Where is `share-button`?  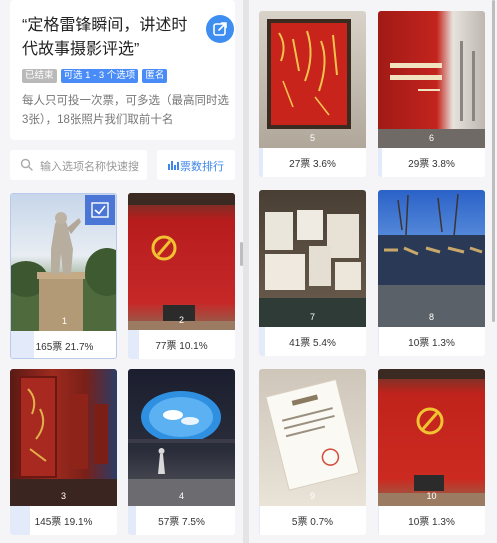 share-button is located at coordinates (220, 29).